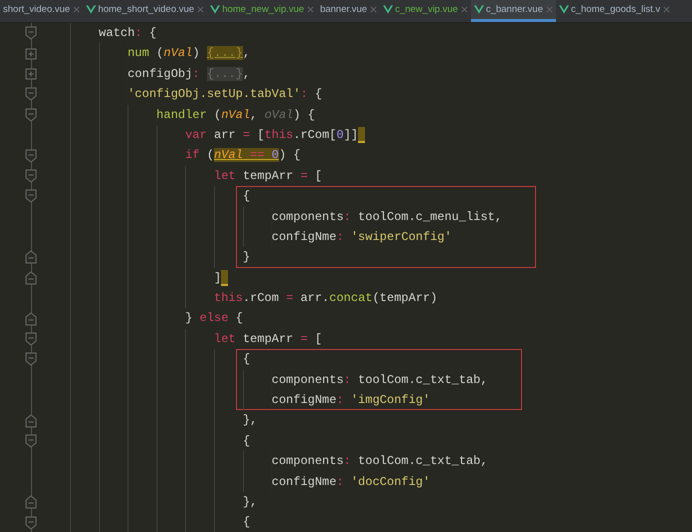 This screenshot has height=532, width=692. I want to click on file-tab: home_new_vip.vue, so click(262, 11).